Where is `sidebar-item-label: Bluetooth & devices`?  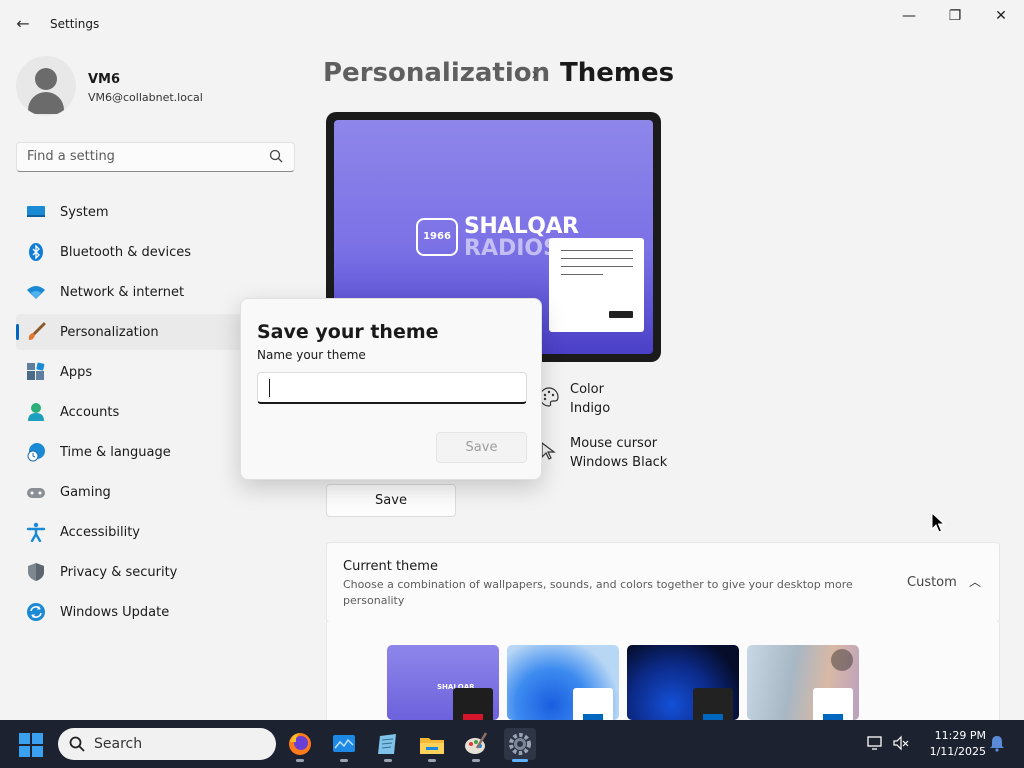 sidebar-item-label: Bluetooth & devices is located at coordinates (125, 252).